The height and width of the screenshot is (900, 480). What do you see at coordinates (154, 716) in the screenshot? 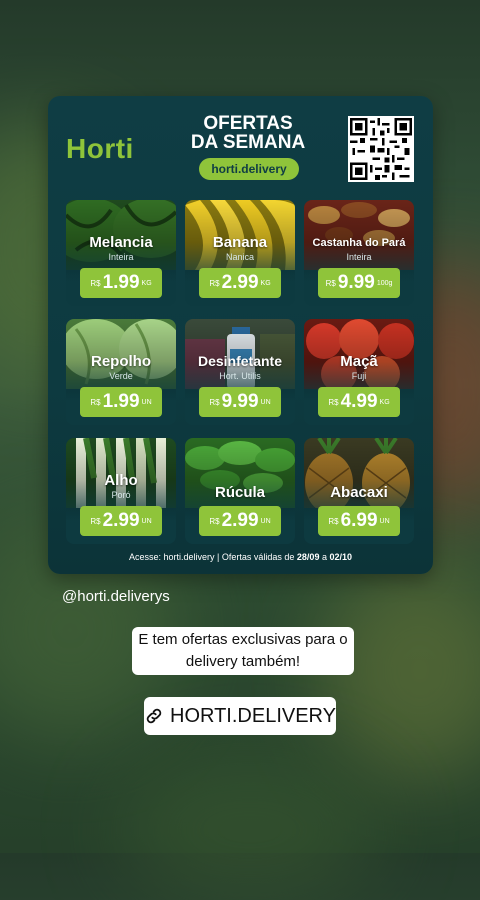
I see `link-icon` at bounding box center [154, 716].